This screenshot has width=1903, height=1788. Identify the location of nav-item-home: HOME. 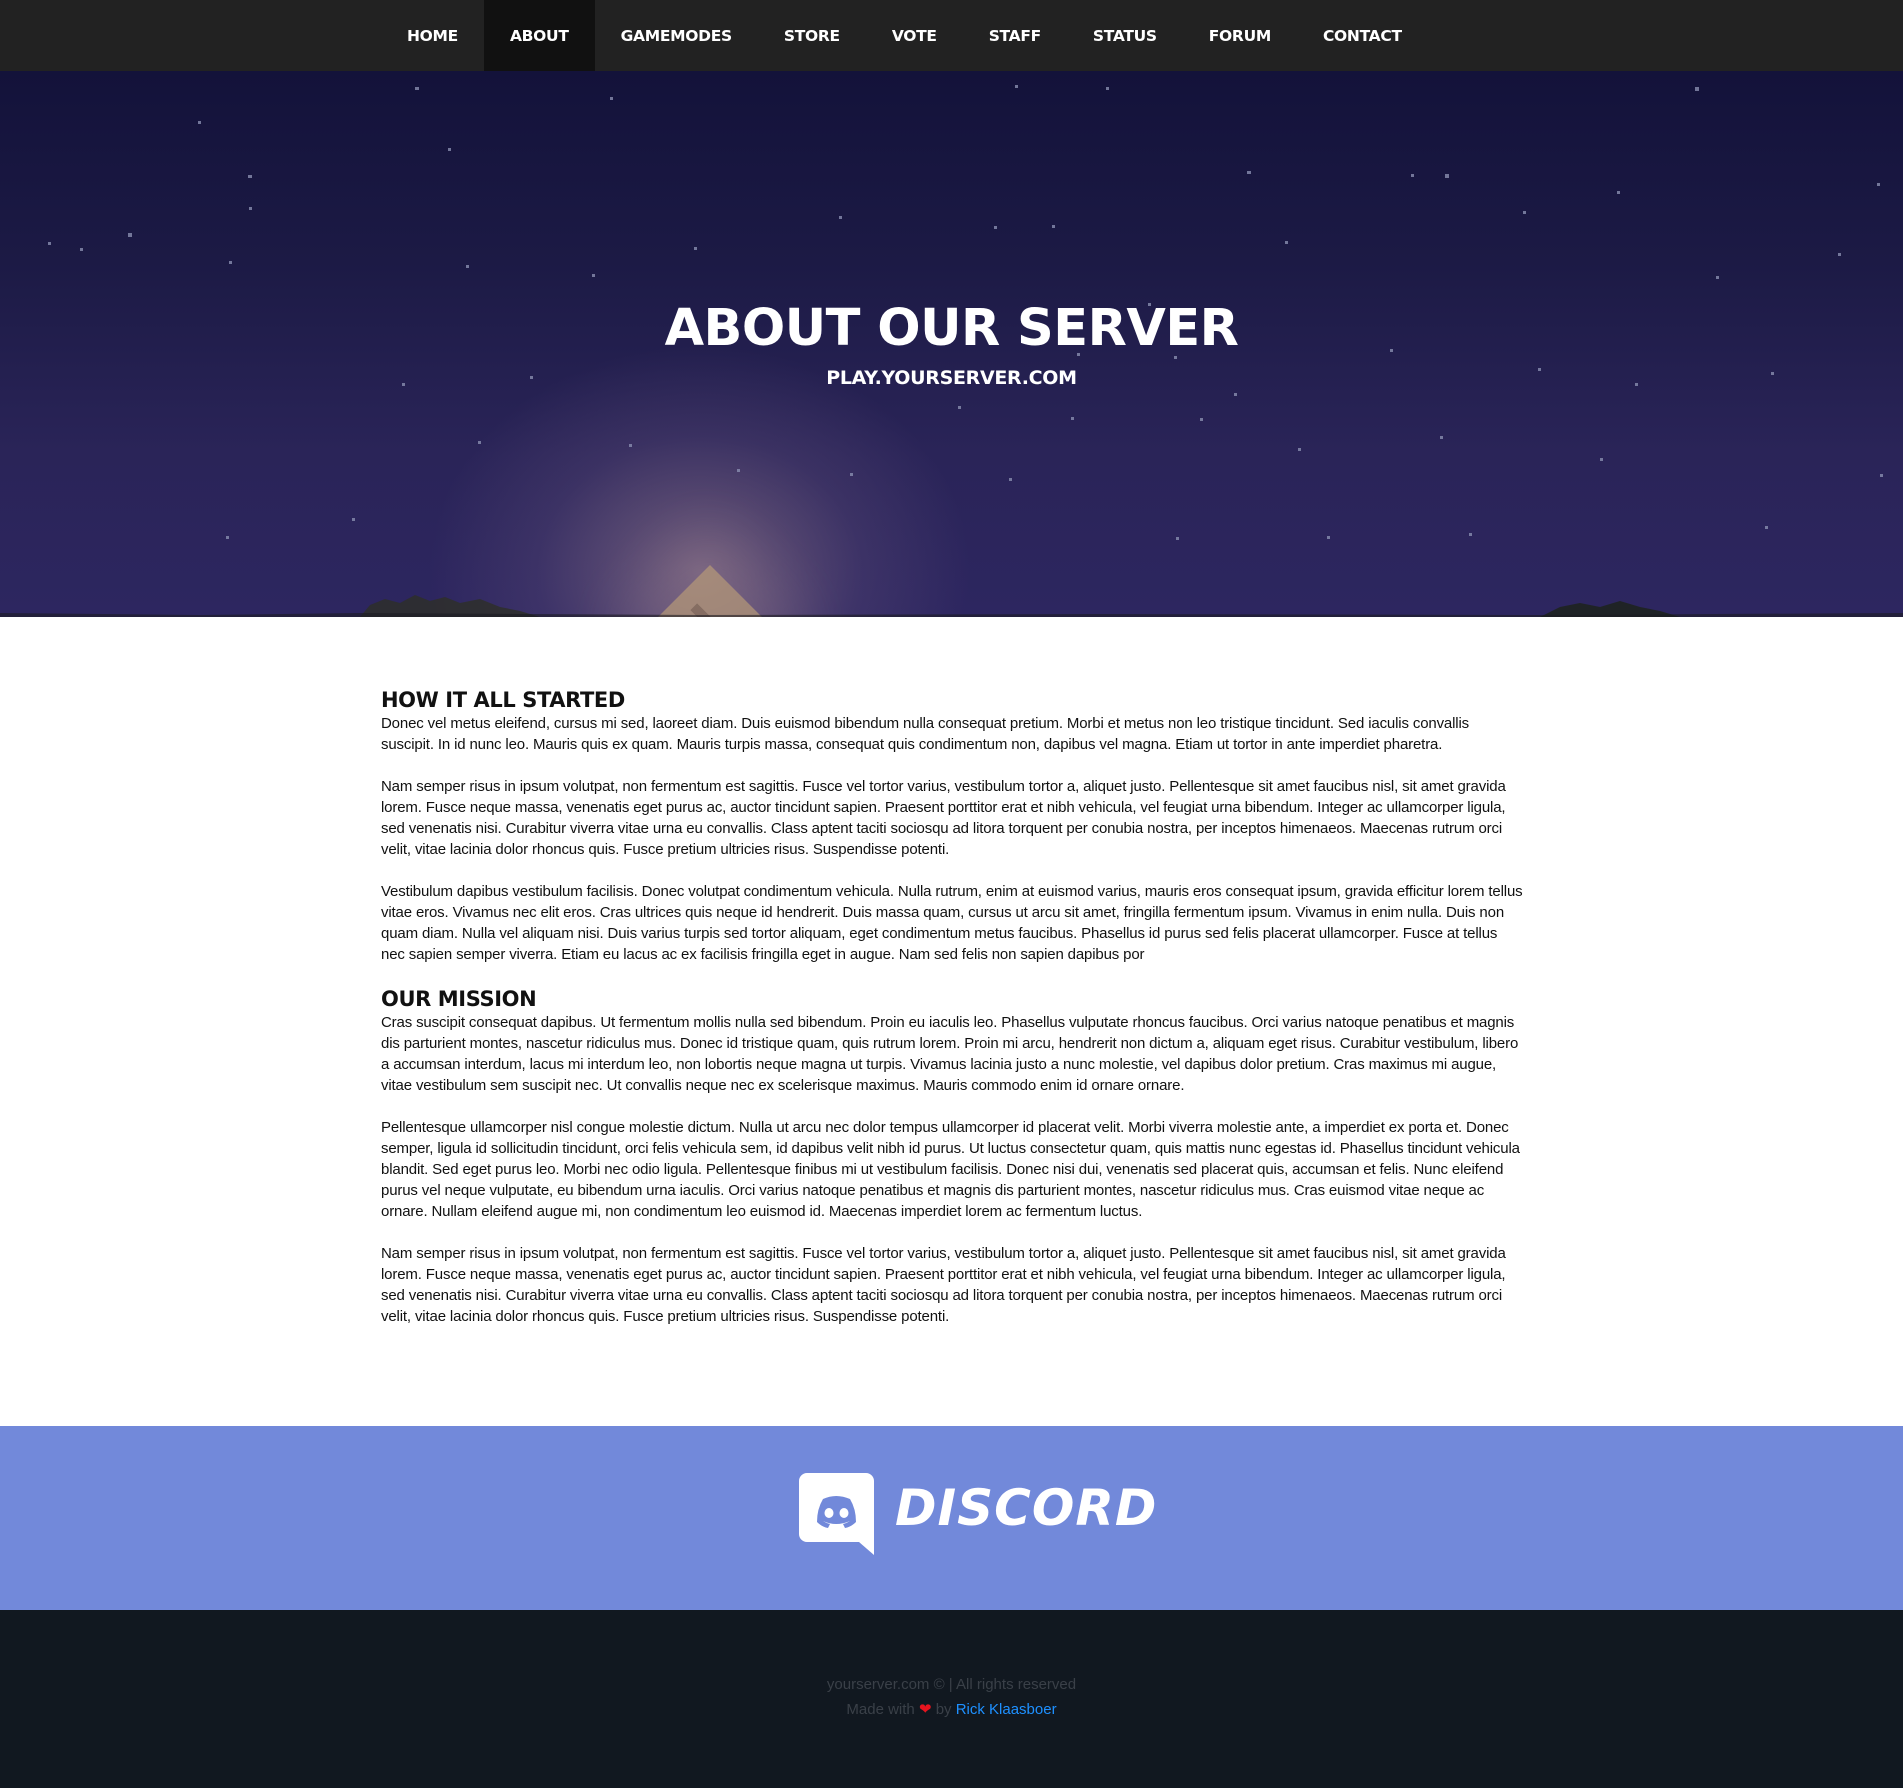
(432, 35).